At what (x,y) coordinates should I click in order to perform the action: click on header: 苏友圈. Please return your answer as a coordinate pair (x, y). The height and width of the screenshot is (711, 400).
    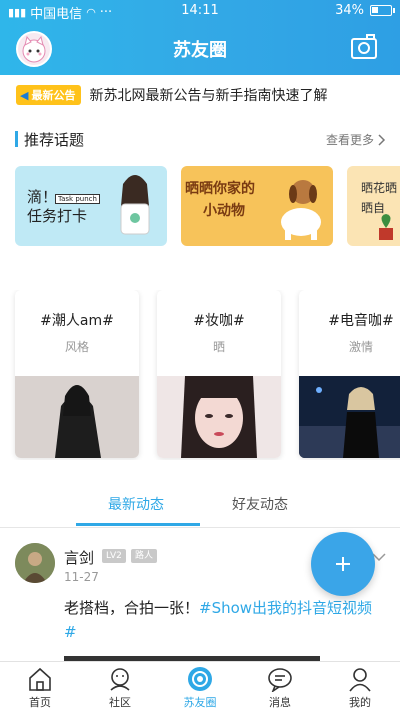
    Looking at the image, I should click on (200, 48).